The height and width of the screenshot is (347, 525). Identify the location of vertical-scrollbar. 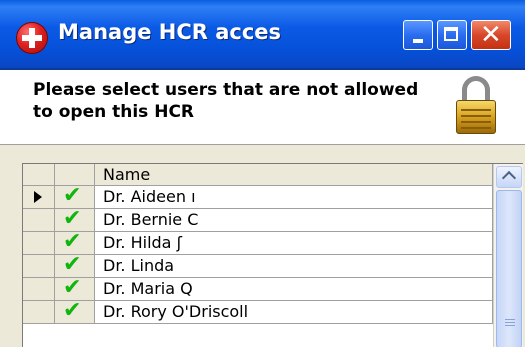
(508, 255).